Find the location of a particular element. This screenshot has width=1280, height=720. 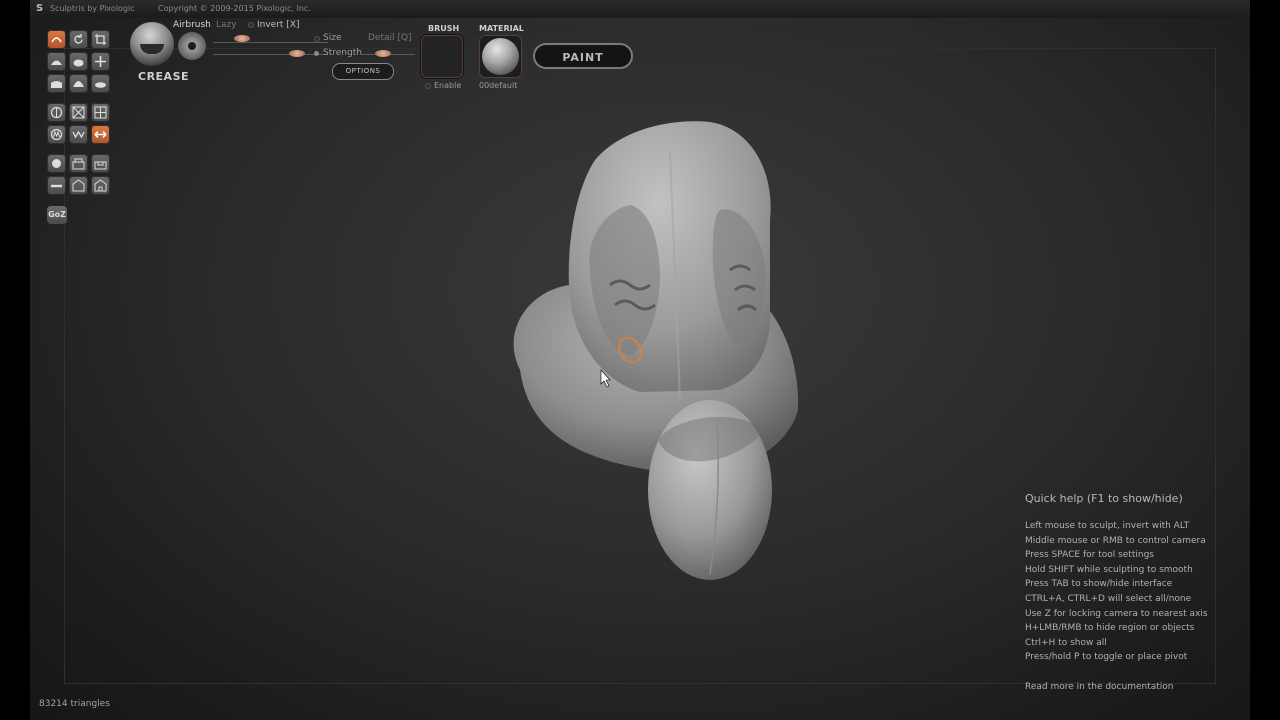

material-slot is located at coordinates (500, 56).